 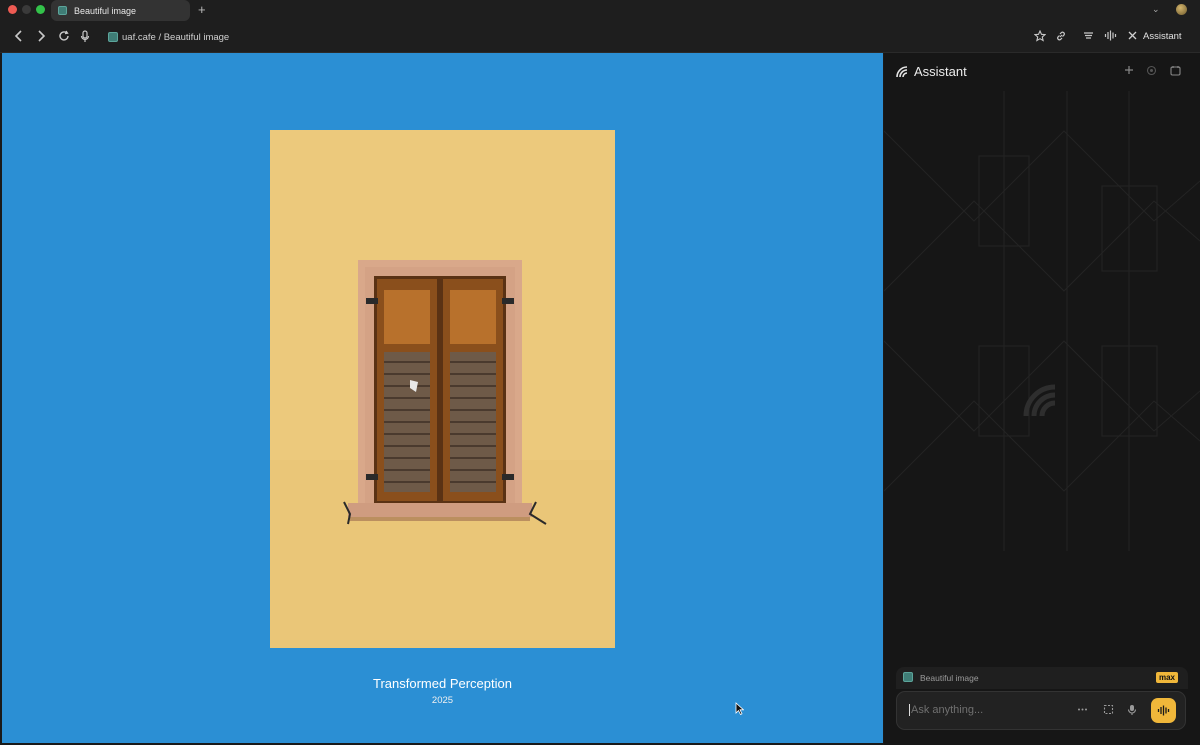 I want to click on close-assistant-icon, so click(x=1132, y=37).